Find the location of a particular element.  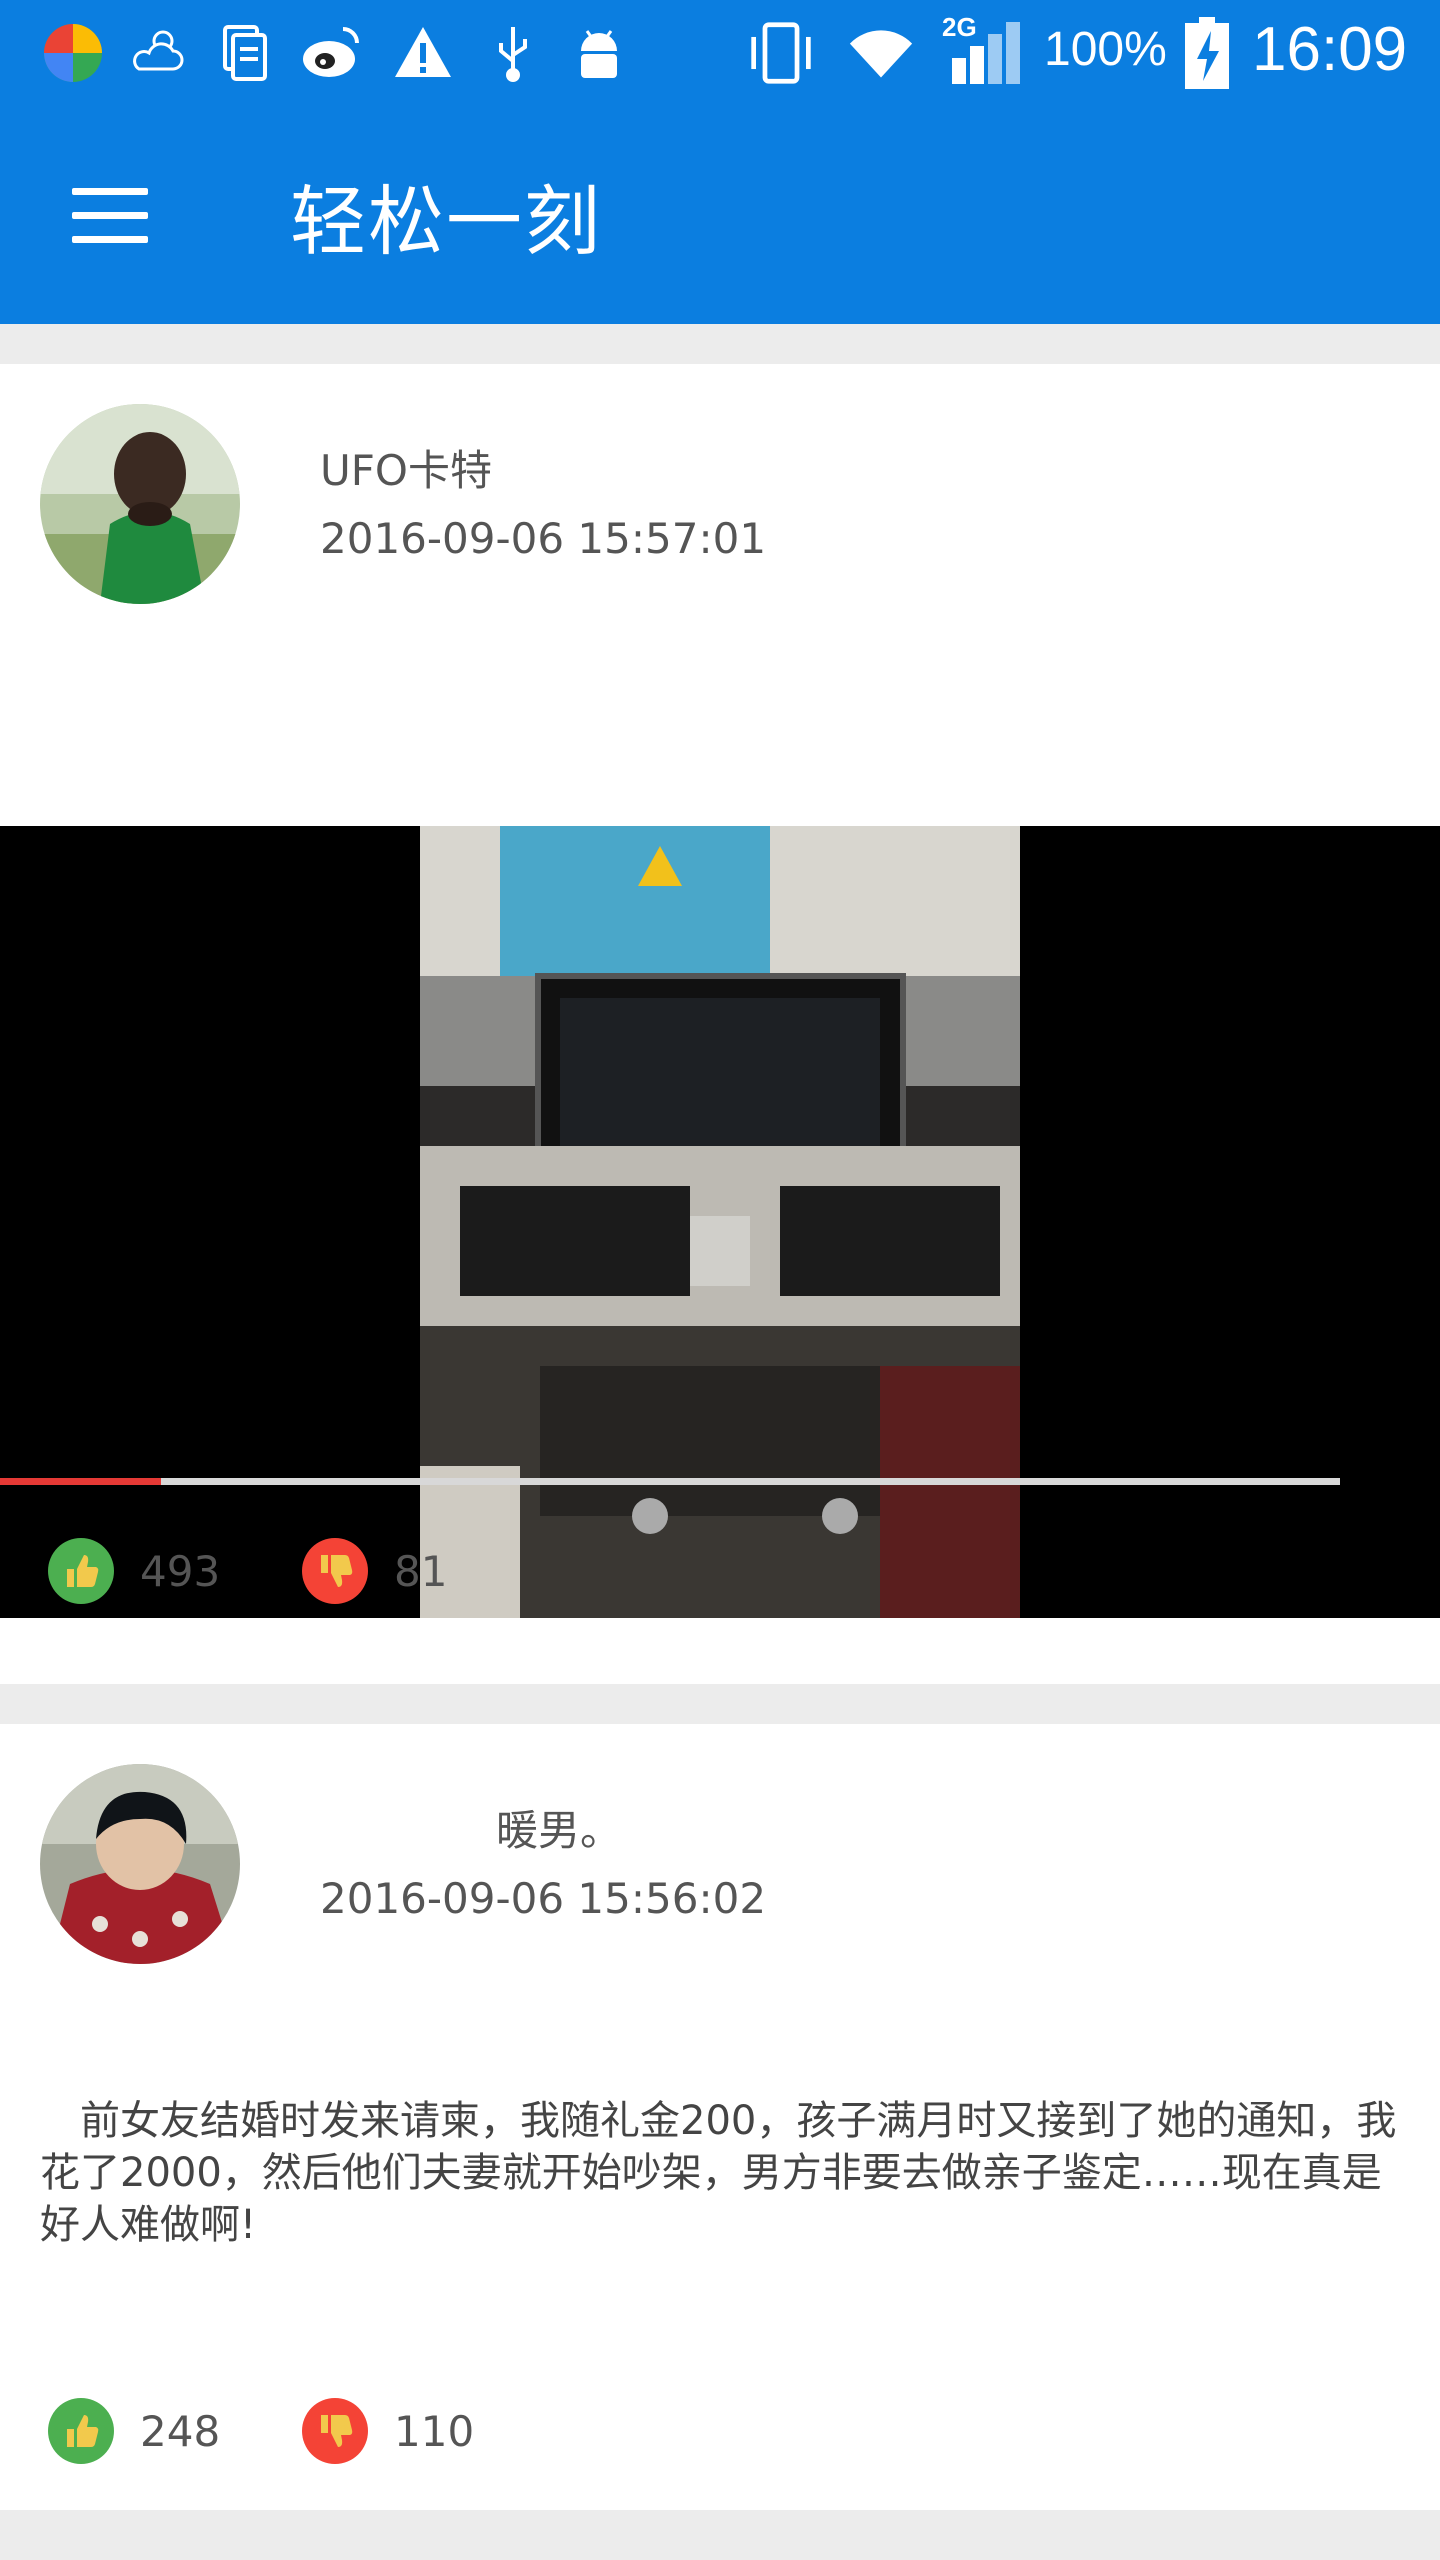

battery-percent: 100% is located at coordinates (1105, 49).